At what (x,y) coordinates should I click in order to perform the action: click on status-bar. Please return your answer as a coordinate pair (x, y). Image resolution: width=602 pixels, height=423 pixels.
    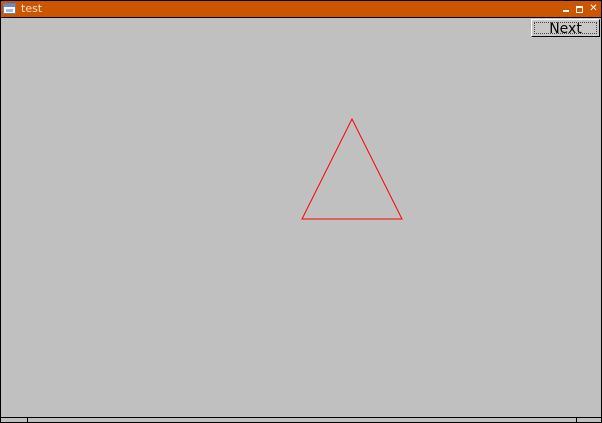
    Looking at the image, I should click on (301, 419).